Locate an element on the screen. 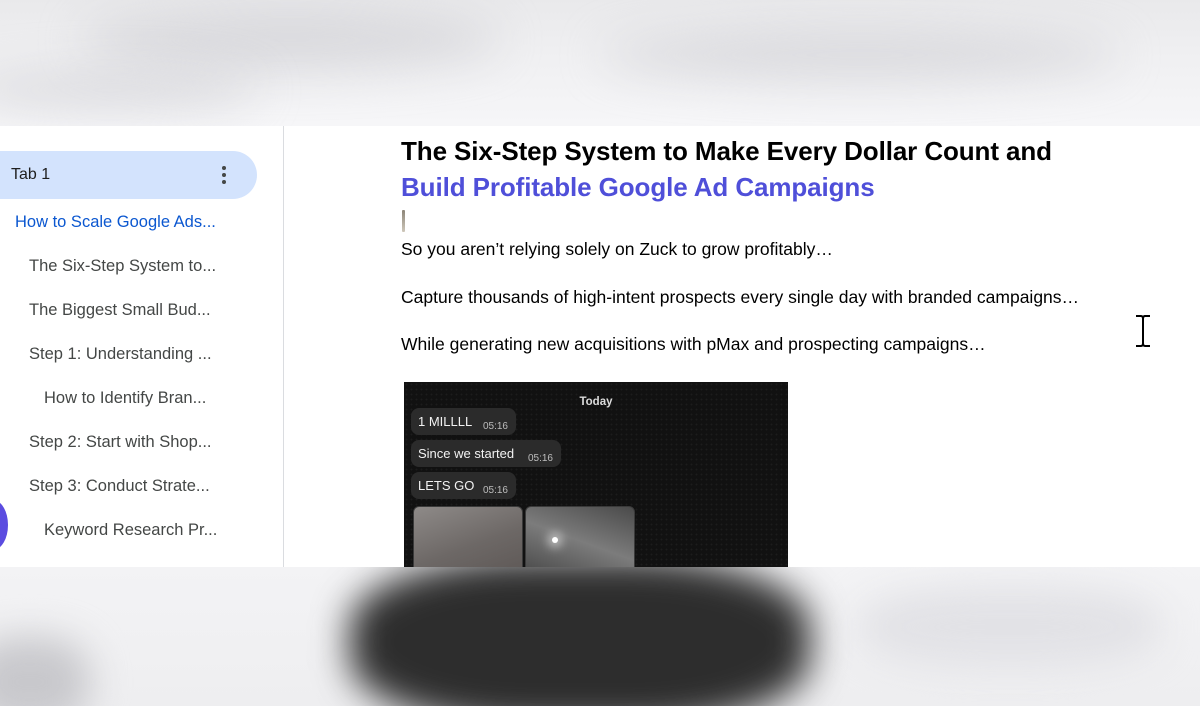 This screenshot has height=706, width=1200. tab-label: Tab 1 is located at coordinates (31, 174).